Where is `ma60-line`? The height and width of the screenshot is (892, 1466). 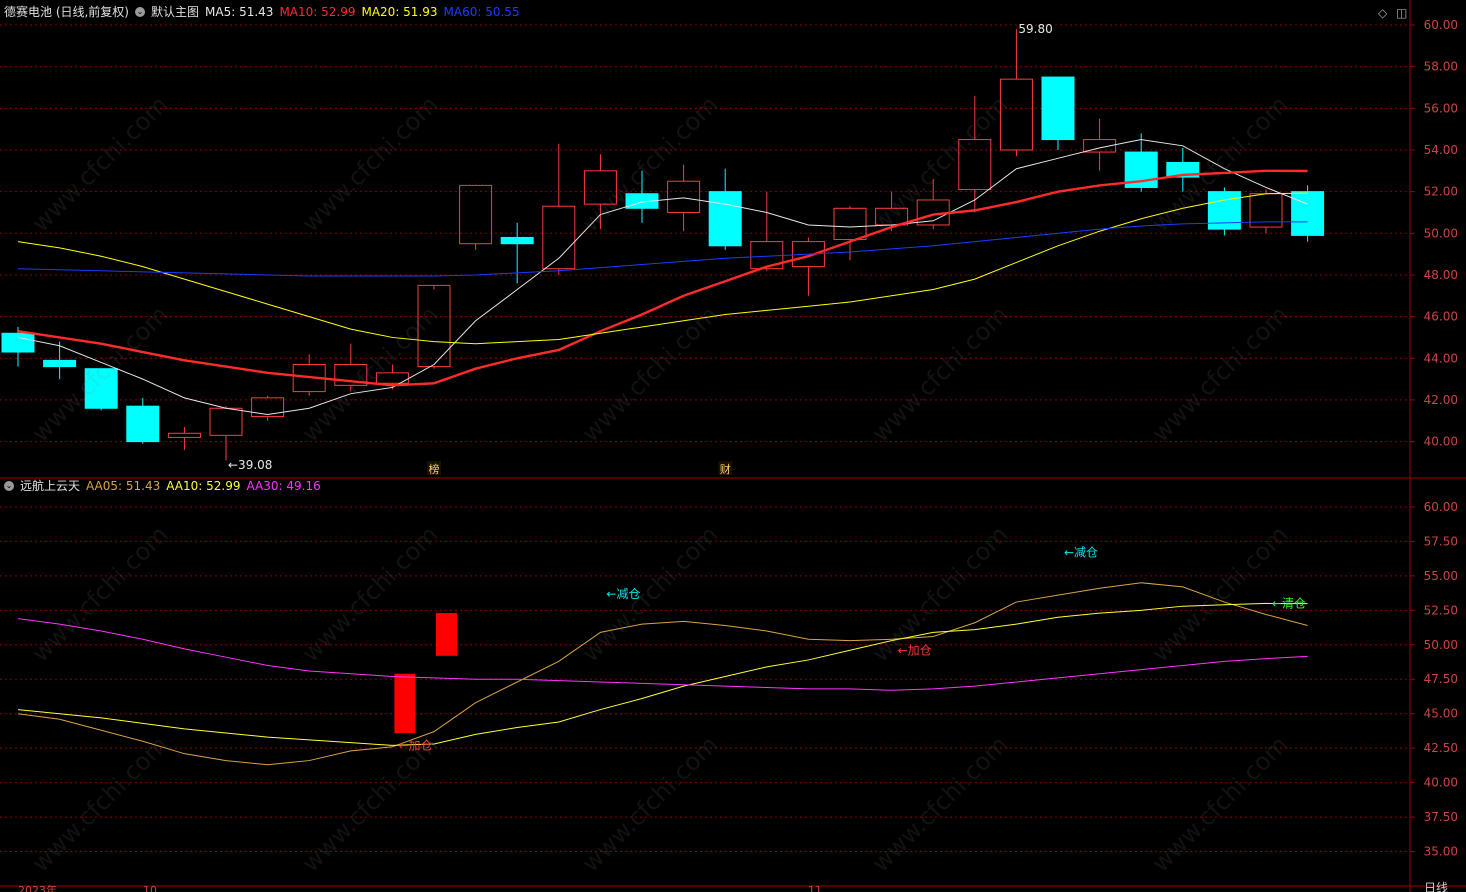 ma60-line is located at coordinates (662, 249).